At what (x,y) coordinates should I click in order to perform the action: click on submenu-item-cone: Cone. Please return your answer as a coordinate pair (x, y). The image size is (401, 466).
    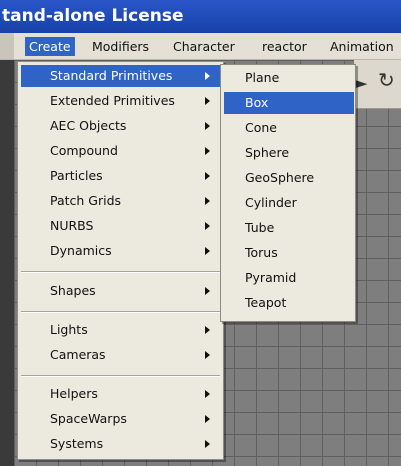
    Looking at the image, I should click on (289, 128).